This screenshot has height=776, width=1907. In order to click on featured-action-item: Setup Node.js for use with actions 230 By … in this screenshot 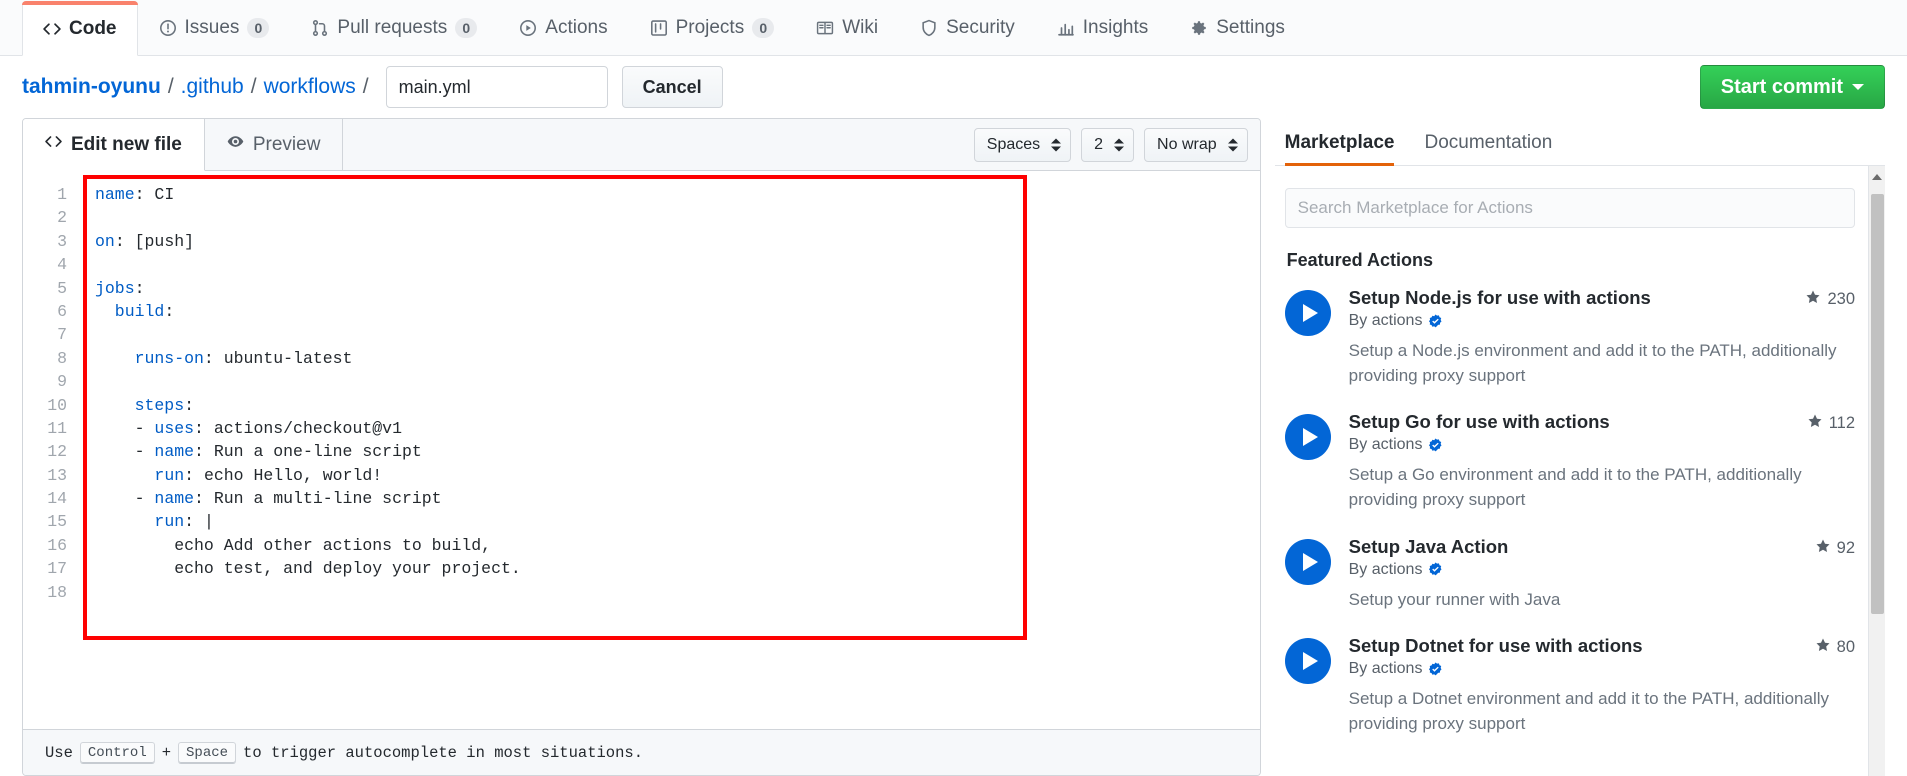, I will do `click(1569, 337)`.